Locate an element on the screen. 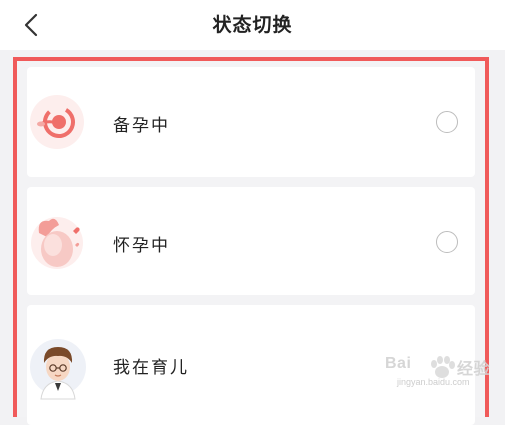 The image size is (505, 425). watermark-domain: jingyan.baidu.com is located at coordinates (433, 382).